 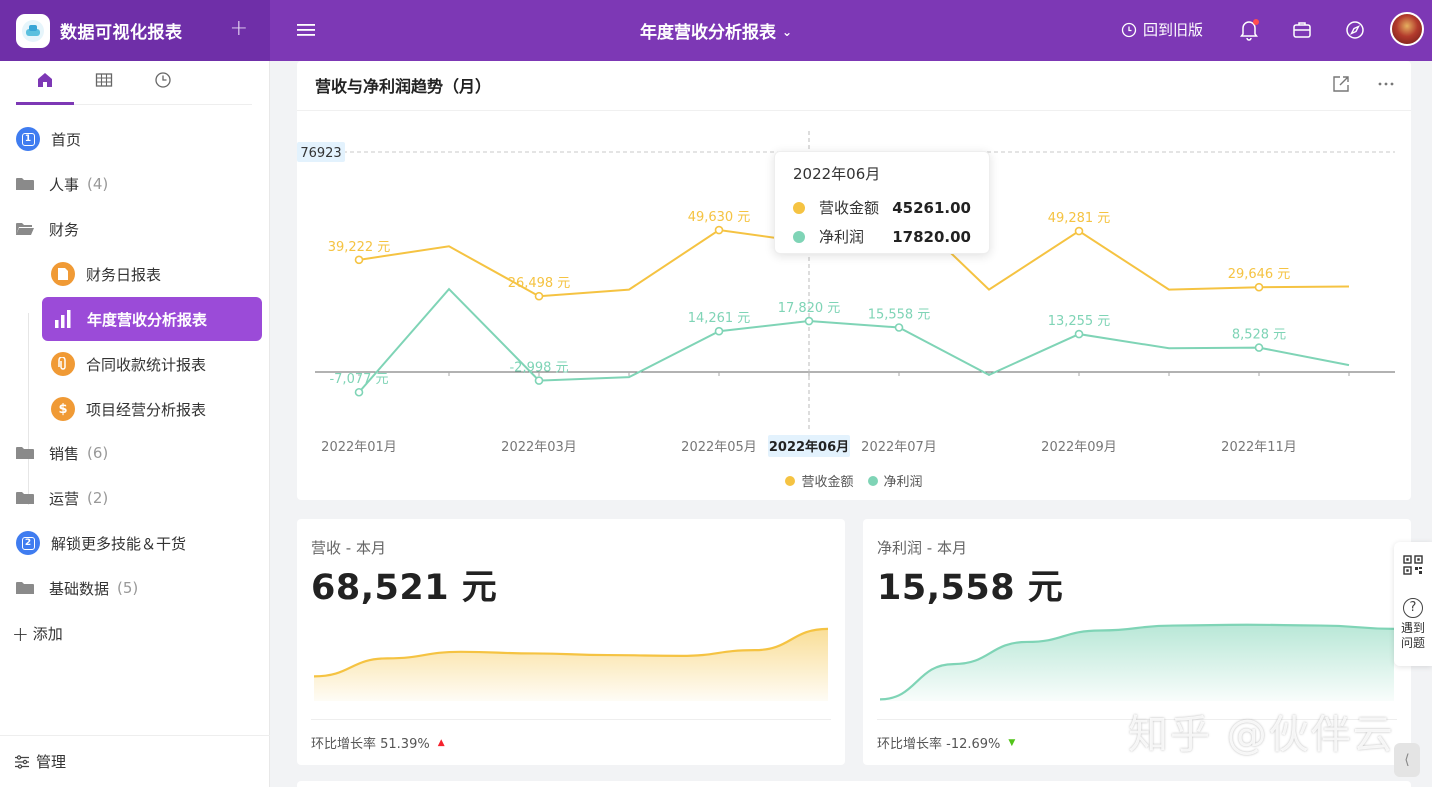 I want to click on tooltip-value: 45261.00, so click(x=931, y=207).